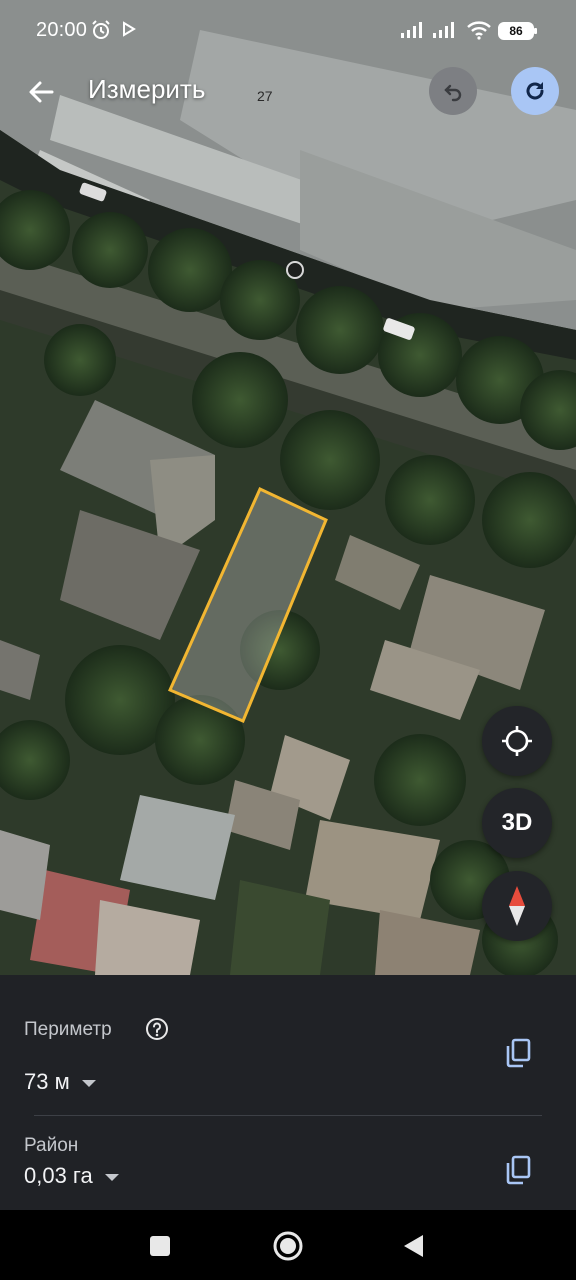 Image resolution: width=576 pixels, height=1280 pixels. I want to click on compass-icon, so click(517, 906).